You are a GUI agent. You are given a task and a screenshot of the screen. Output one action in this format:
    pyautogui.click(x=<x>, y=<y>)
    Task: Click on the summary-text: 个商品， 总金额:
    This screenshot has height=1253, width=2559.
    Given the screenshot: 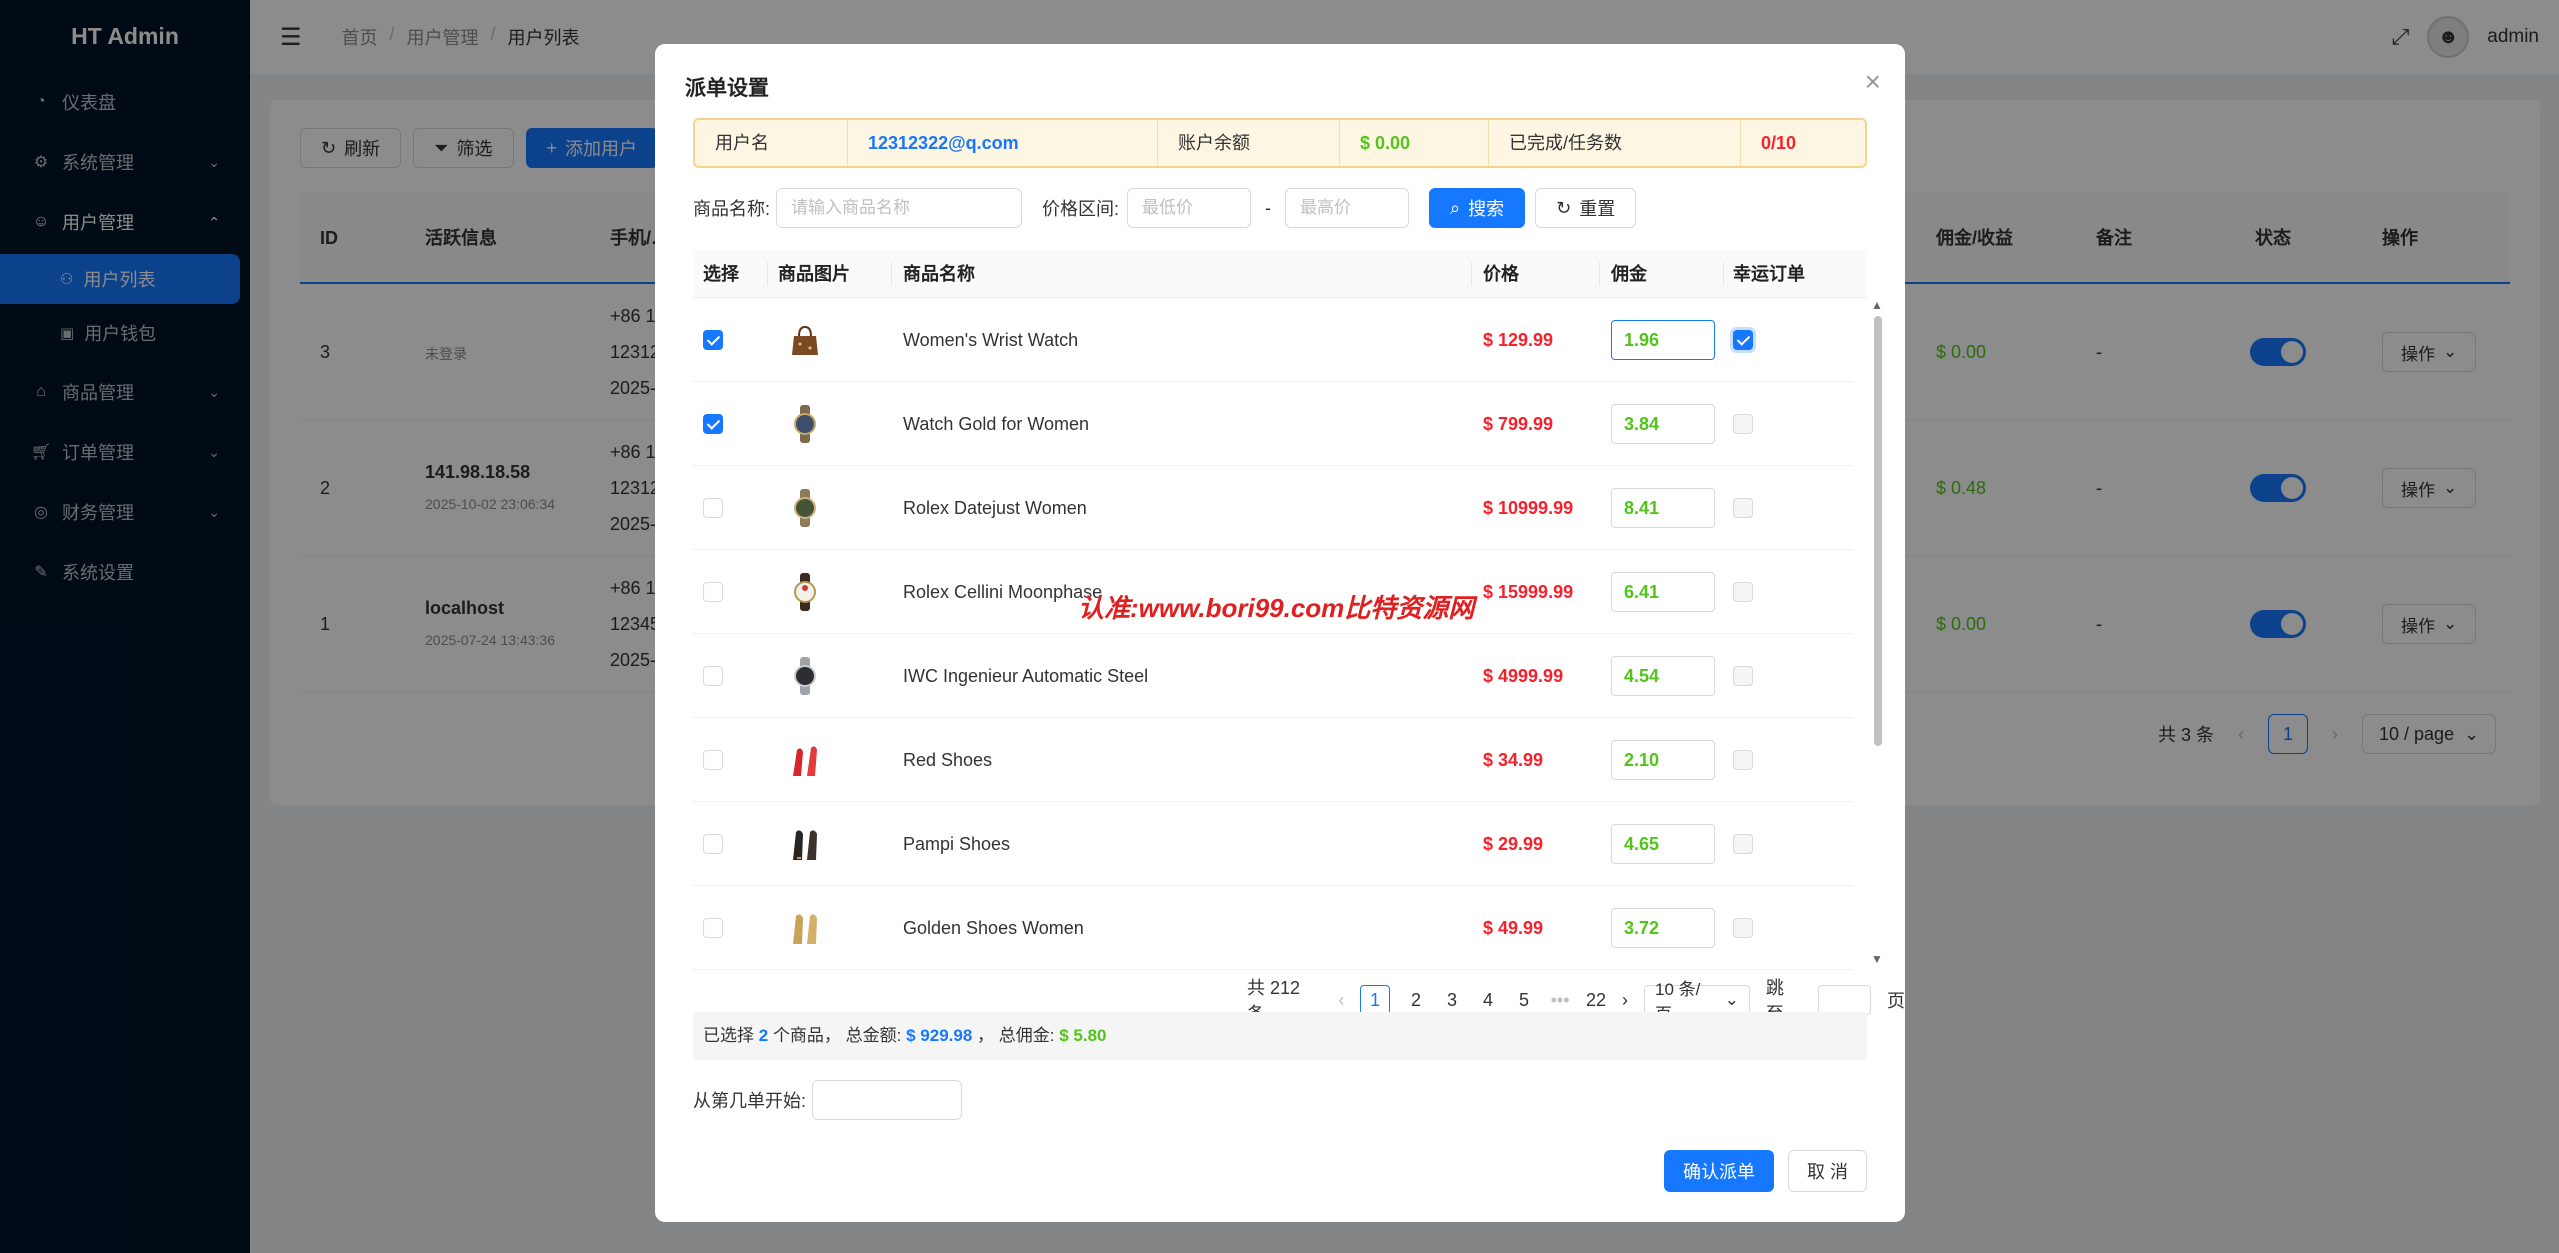 What is the action you would take?
    pyautogui.click(x=837, y=1035)
    